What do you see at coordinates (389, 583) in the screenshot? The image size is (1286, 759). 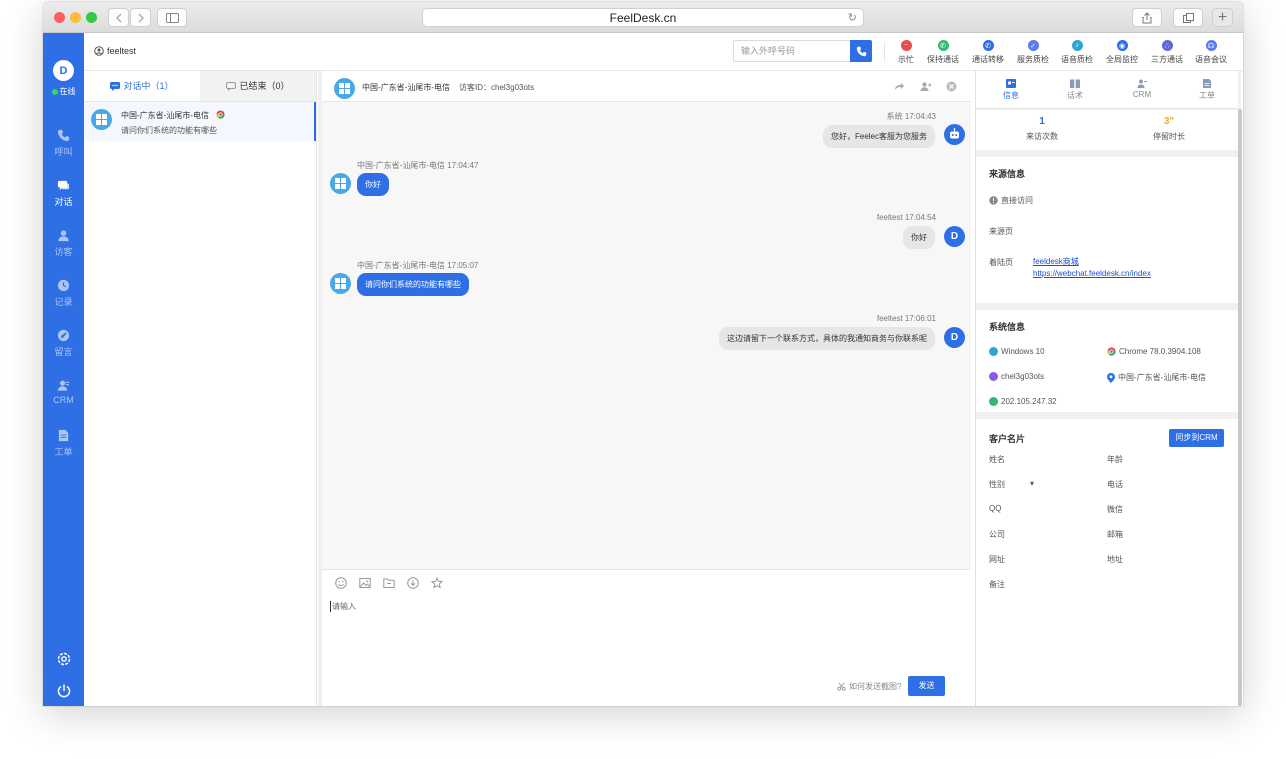 I see `folder-icon` at bounding box center [389, 583].